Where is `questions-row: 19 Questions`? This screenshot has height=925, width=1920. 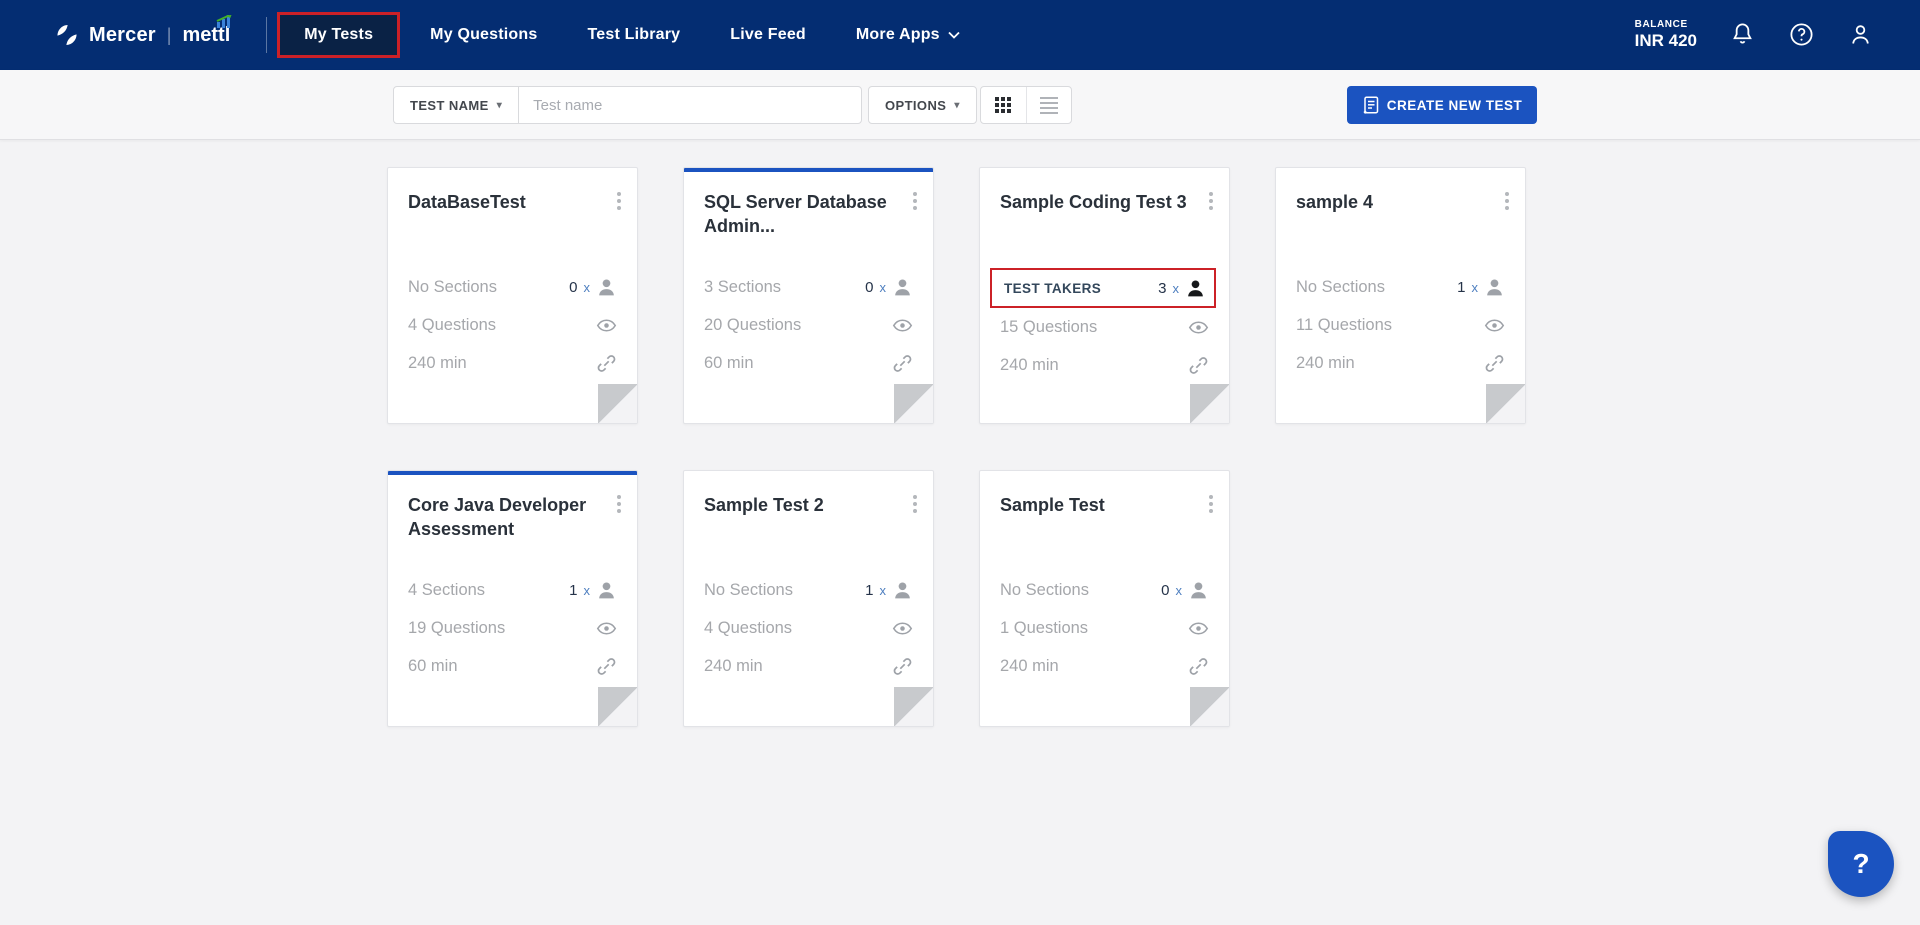
questions-row: 19 Questions is located at coordinates (512, 628).